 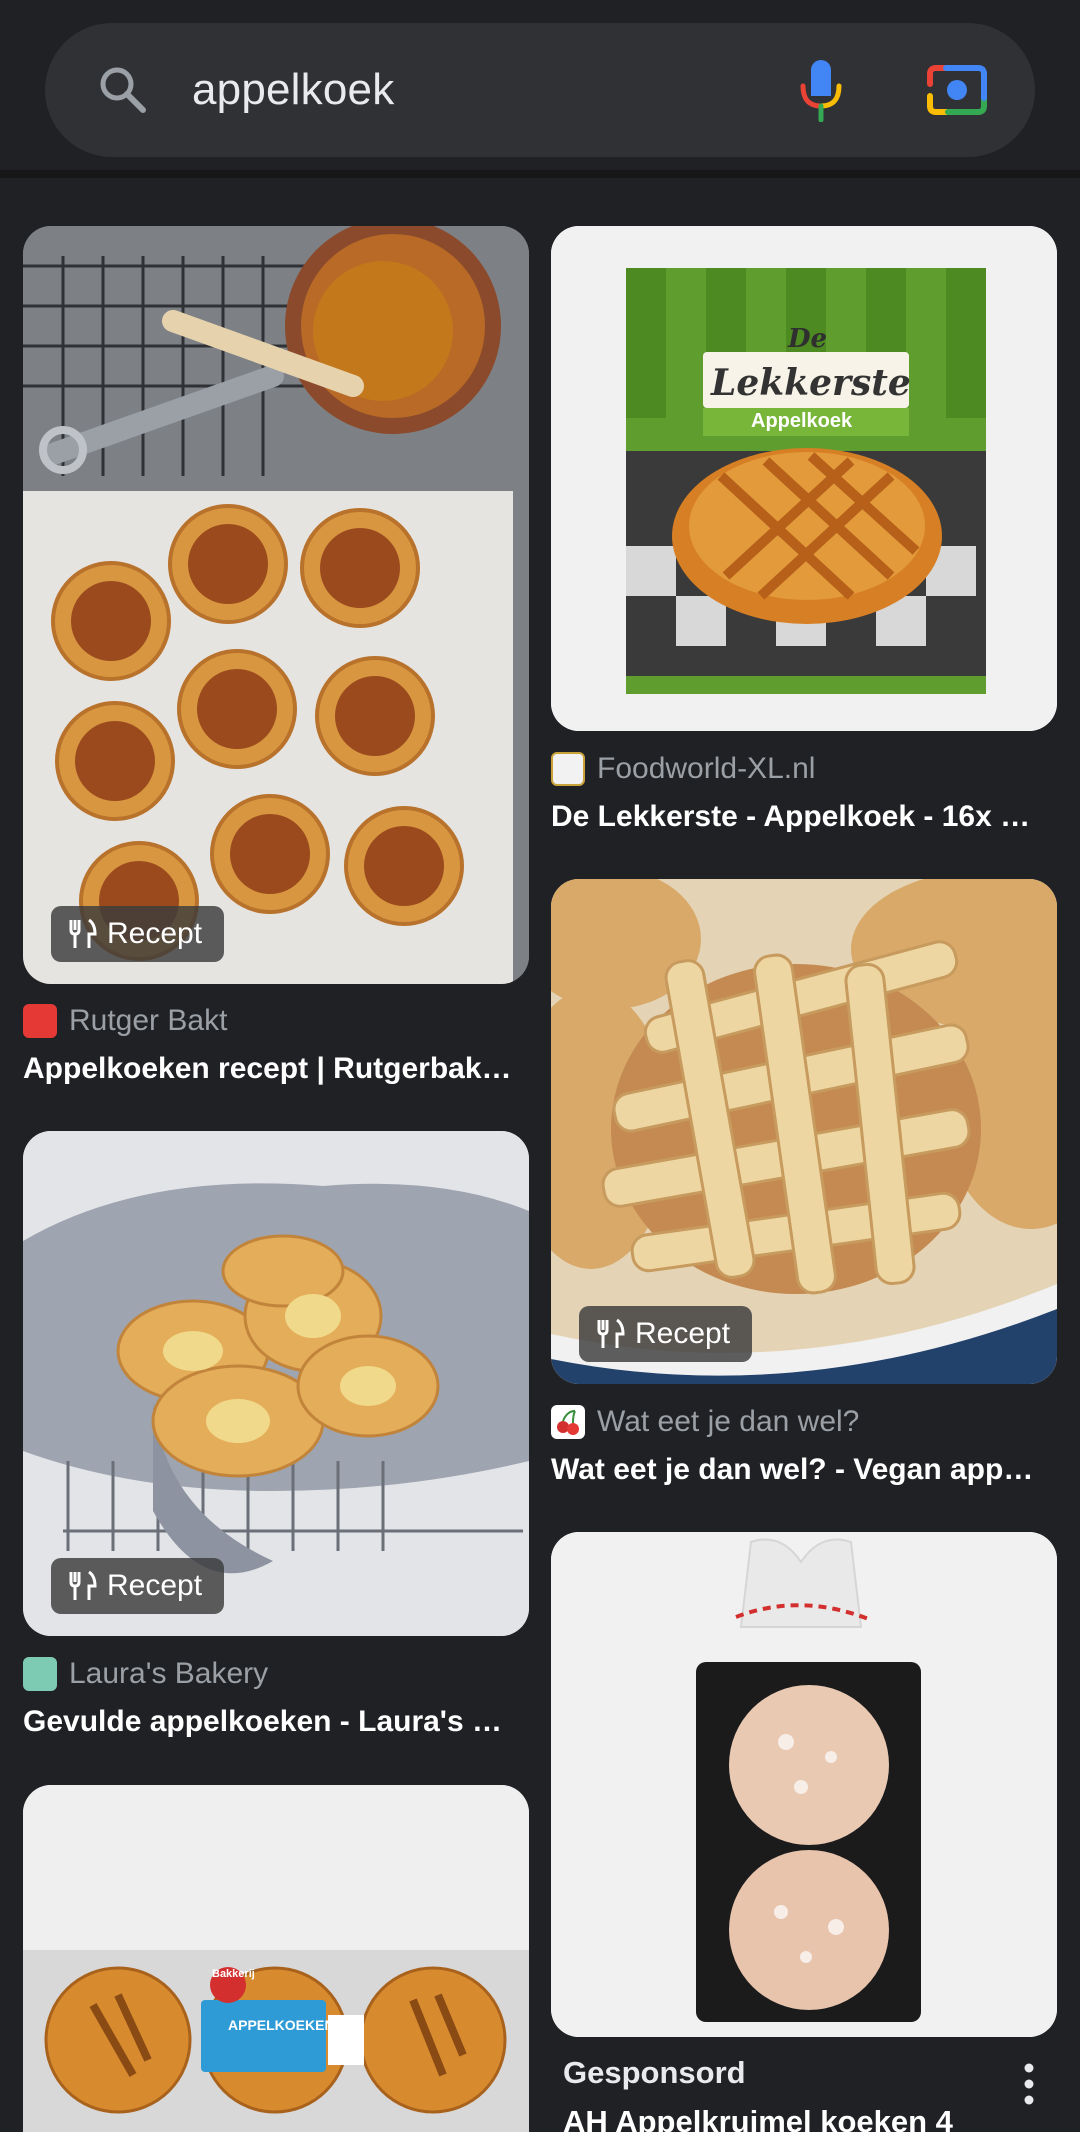 I want to click on packaged-appelkoeken-image, so click(x=276, y=1958).